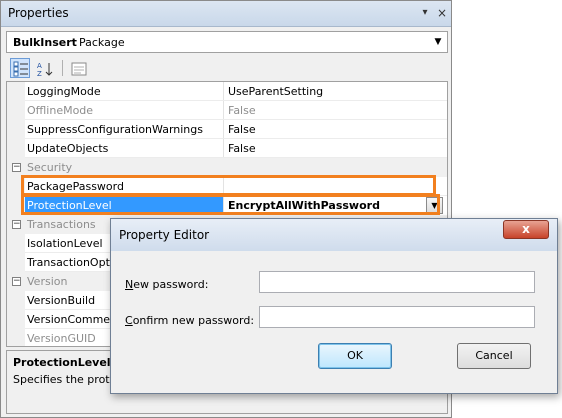 Image resolution: width=562 pixels, height=418 pixels. Describe the element at coordinates (355, 356) in the screenshot. I see `ok-button: OK` at that location.